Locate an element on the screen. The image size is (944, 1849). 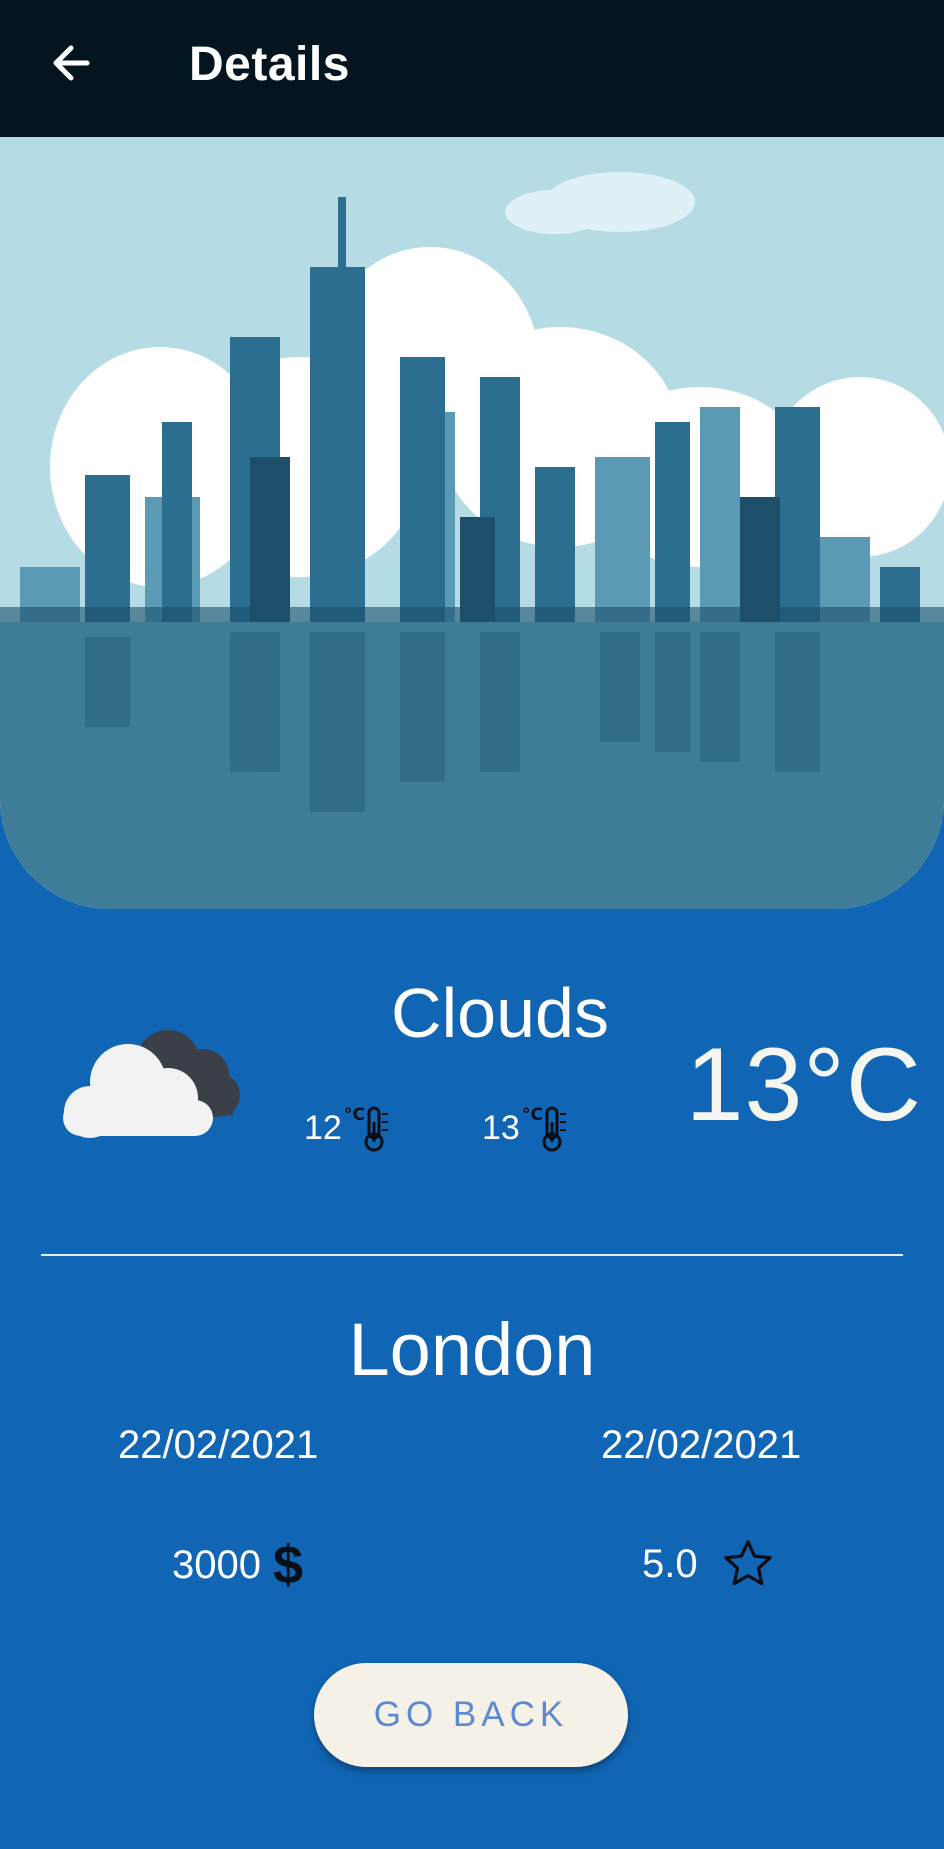
price-value: 3000 is located at coordinates (216, 1564).